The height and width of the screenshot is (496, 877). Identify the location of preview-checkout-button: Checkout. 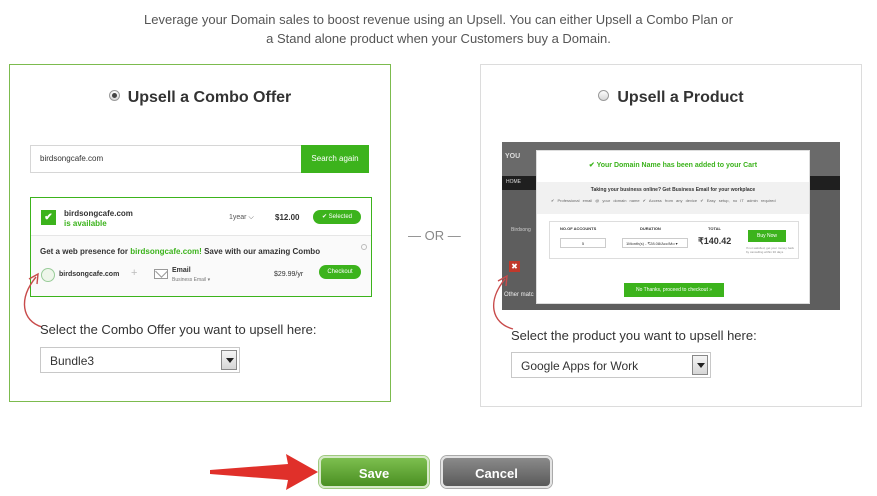
(340, 272).